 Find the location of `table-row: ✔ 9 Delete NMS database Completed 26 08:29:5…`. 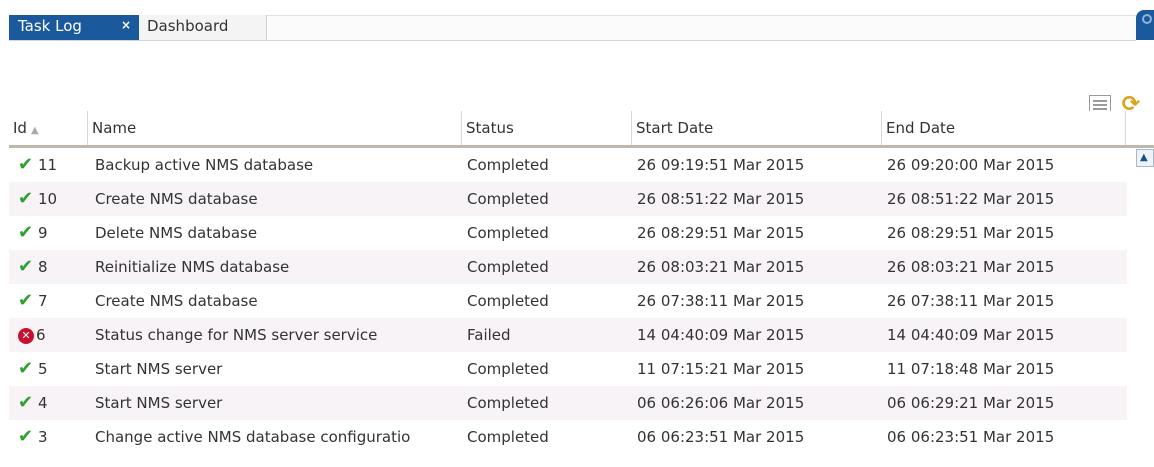

table-row: ✔ 9 Delete NMS database Completed 26 08:29:5… is located at coordinates (568, 233).